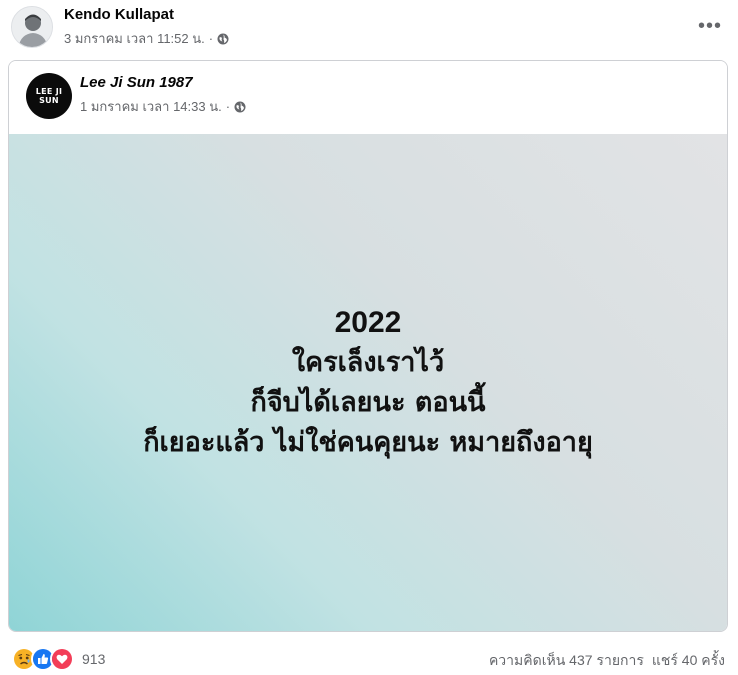 Image resolution: width=738 pixels, height=675 pixels. I want to click on more-options-button: •••, so click(710, 26).